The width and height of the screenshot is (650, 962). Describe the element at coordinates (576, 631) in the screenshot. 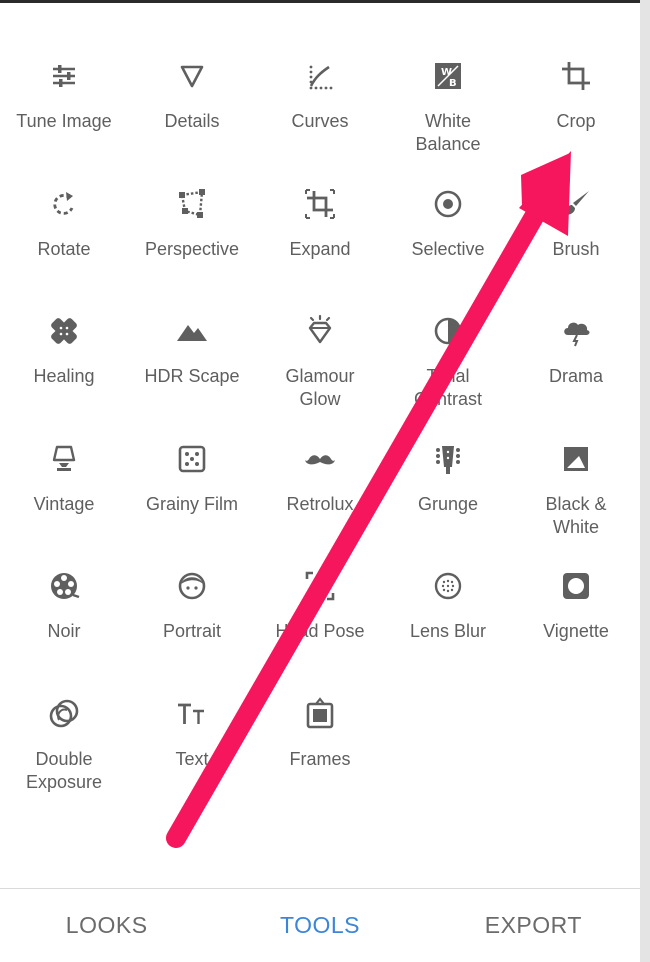

I see `tool-label: Vignette` at that location.